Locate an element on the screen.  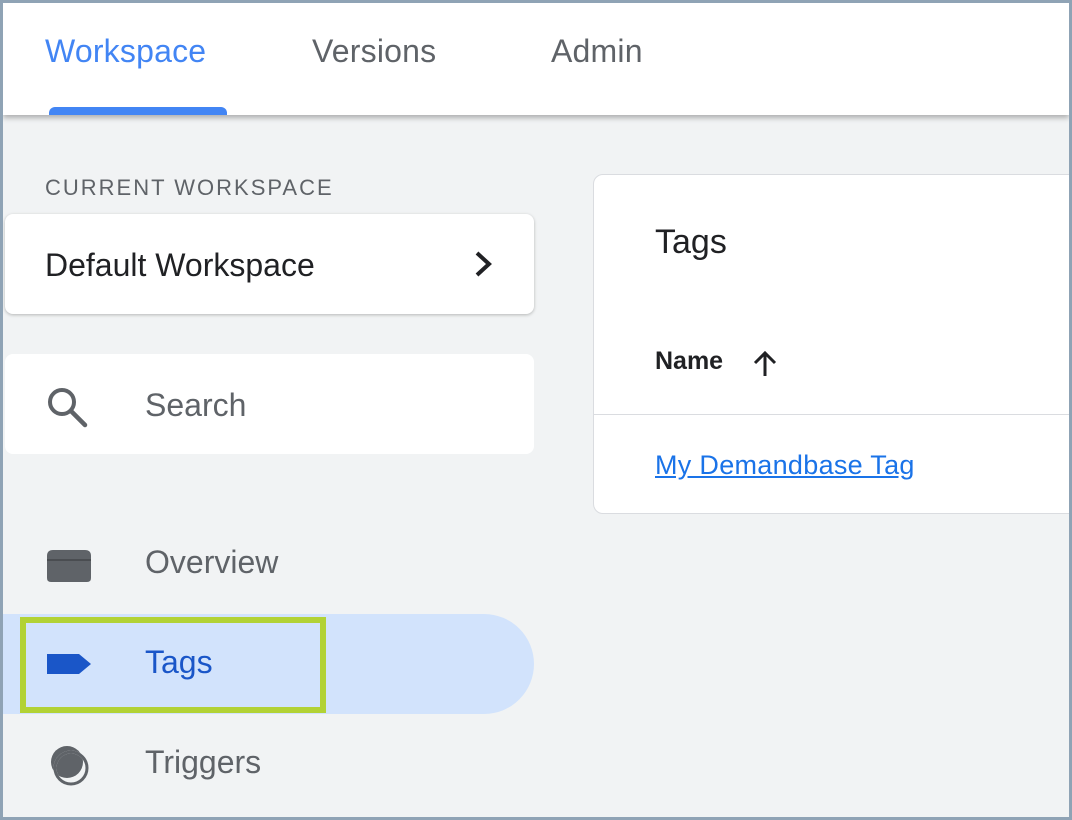
folder-icon is located at coordinates (69, 566).